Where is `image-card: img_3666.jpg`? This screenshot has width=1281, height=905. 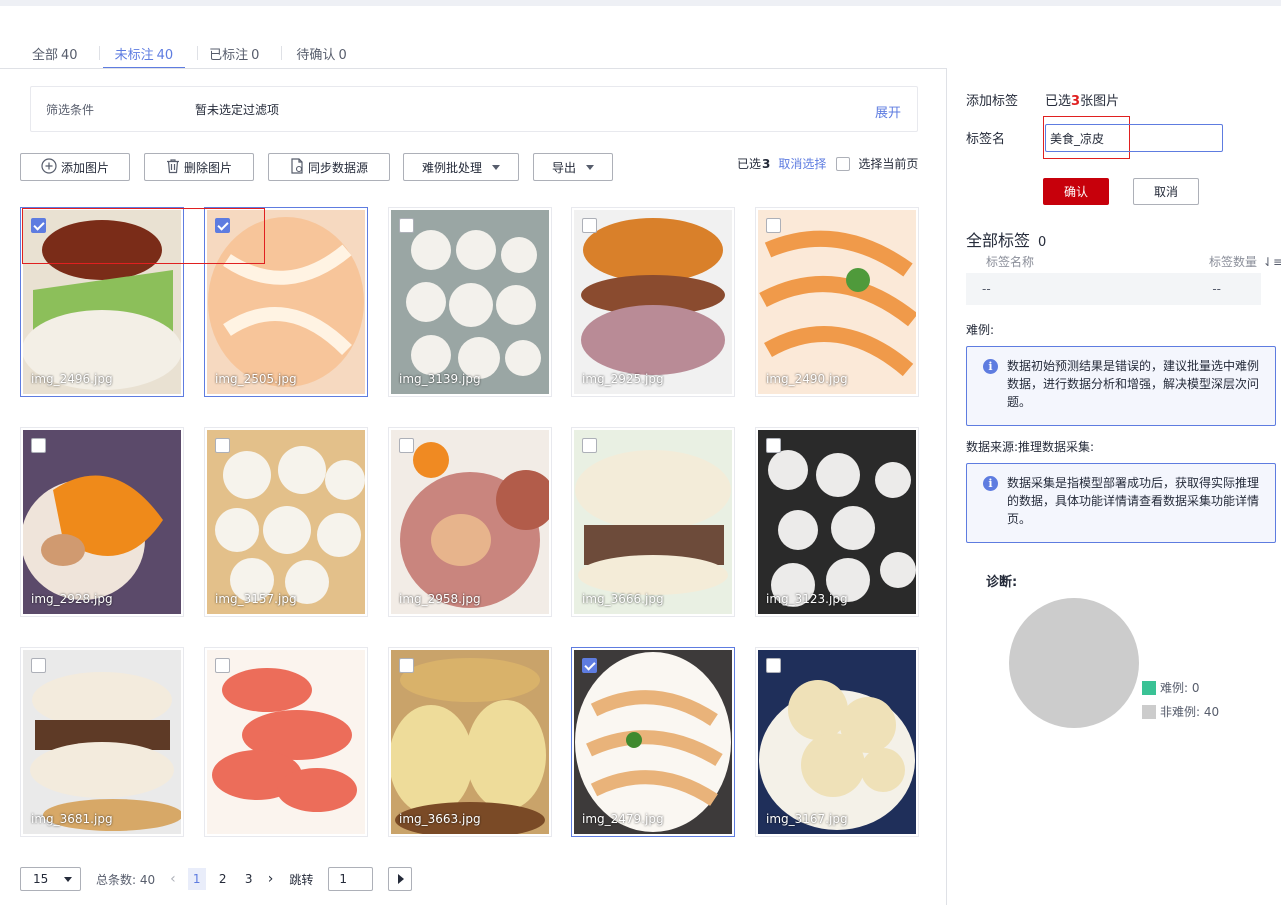
image-card: img_3666.jpg is located at coordinates (653, 522).